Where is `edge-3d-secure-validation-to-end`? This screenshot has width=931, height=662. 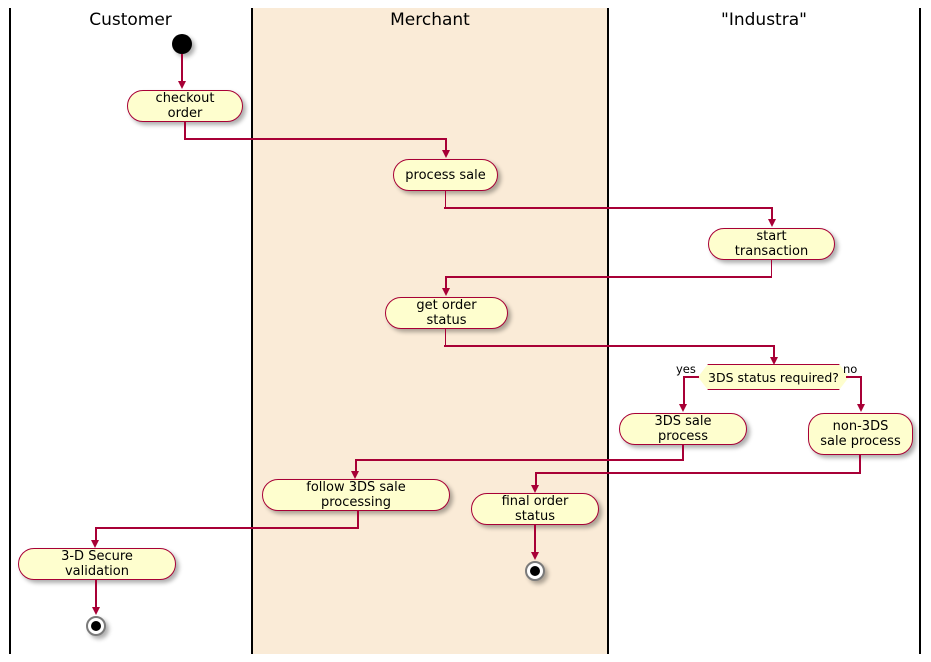 edge-3d-secure-validation-to-end is located at coordinates (96, 594).